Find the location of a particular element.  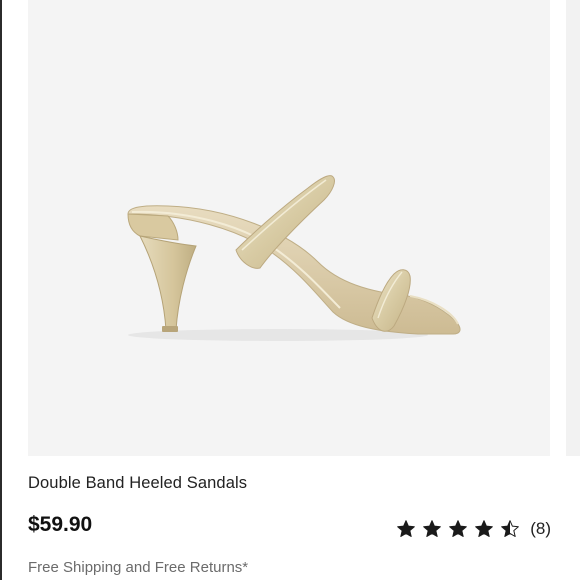

review-count: (8) is located at coordinates (540, 529).